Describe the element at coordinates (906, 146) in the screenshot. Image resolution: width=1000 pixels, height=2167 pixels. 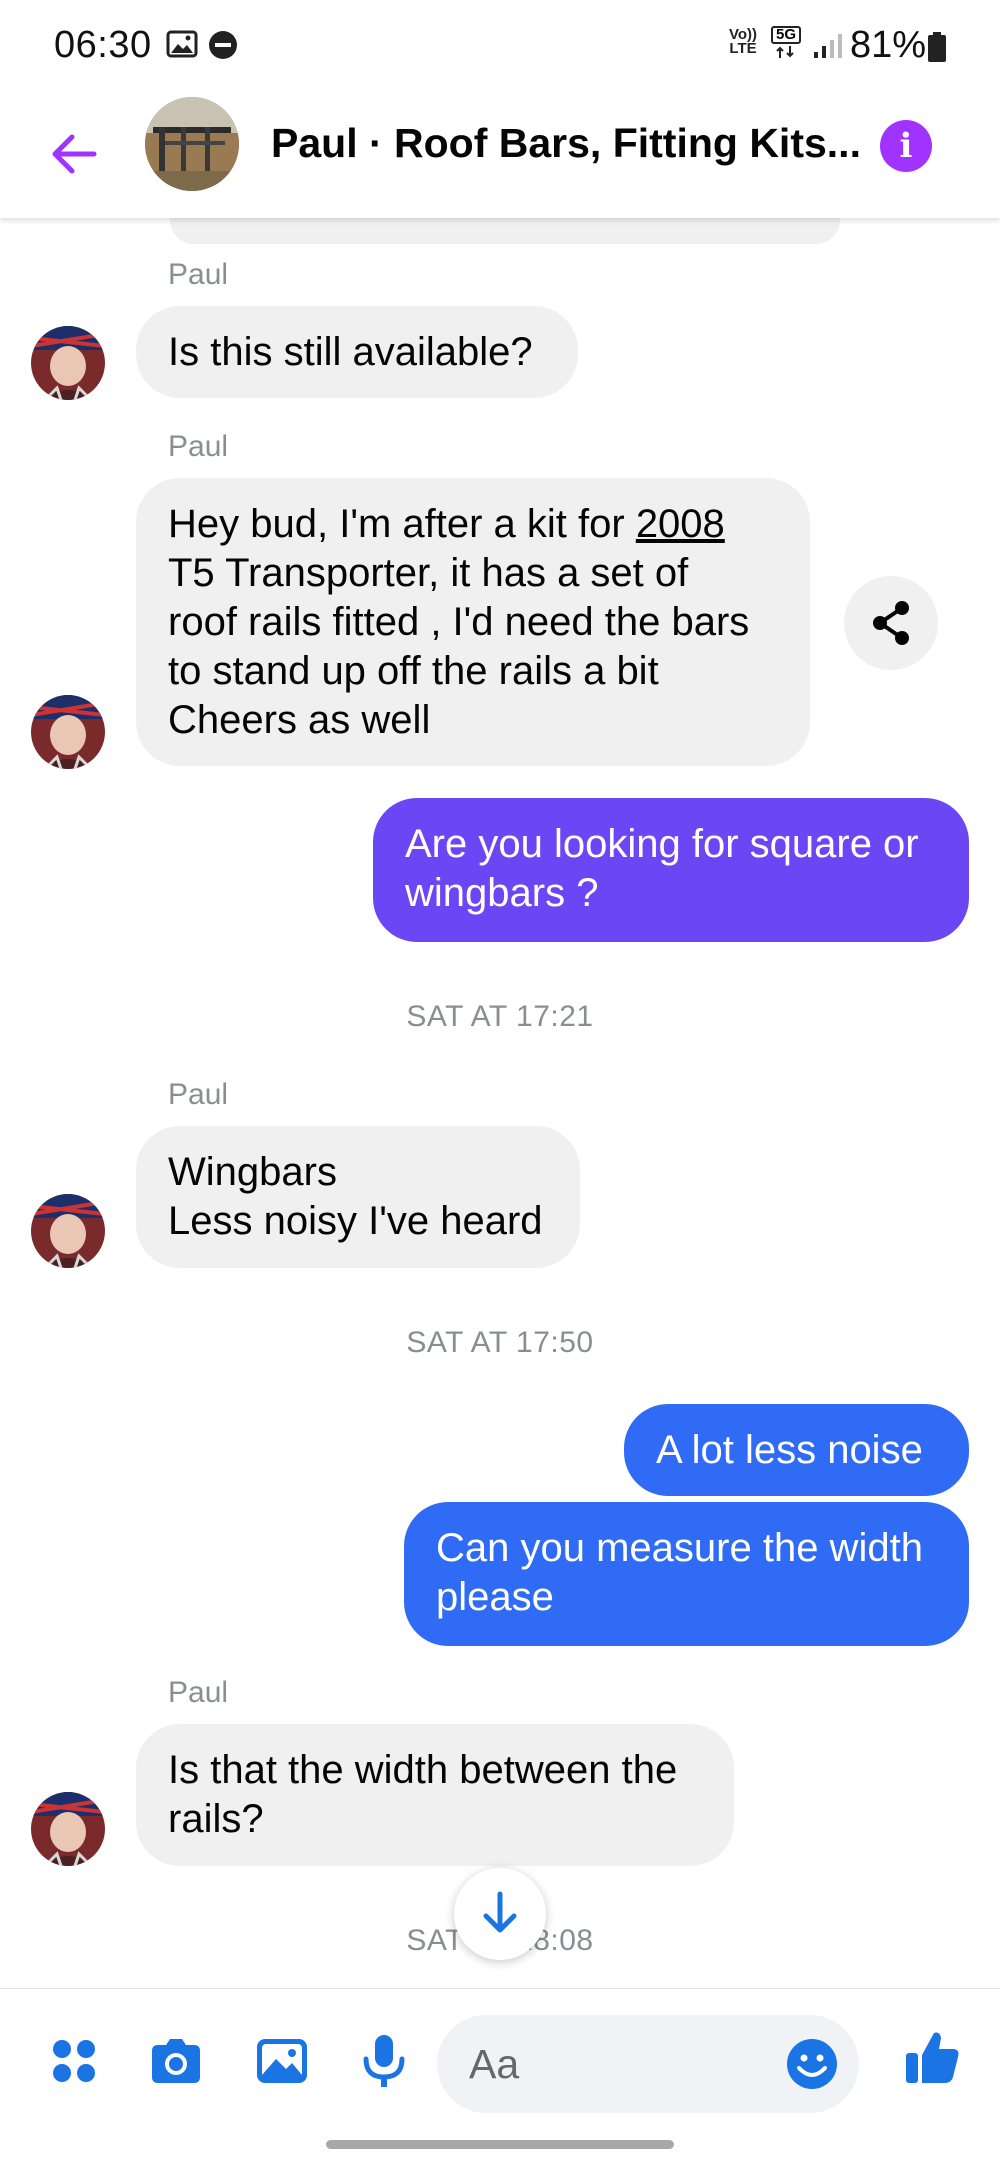
I see `info-icon: i` at that location.